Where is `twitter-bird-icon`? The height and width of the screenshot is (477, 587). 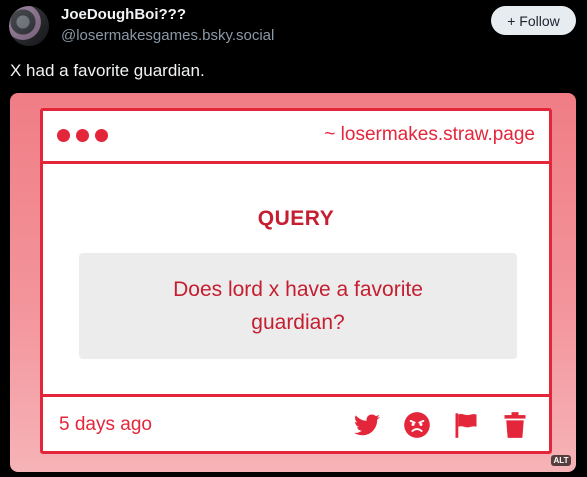
twitter-bird-icon is located at coordinates (367, 425).